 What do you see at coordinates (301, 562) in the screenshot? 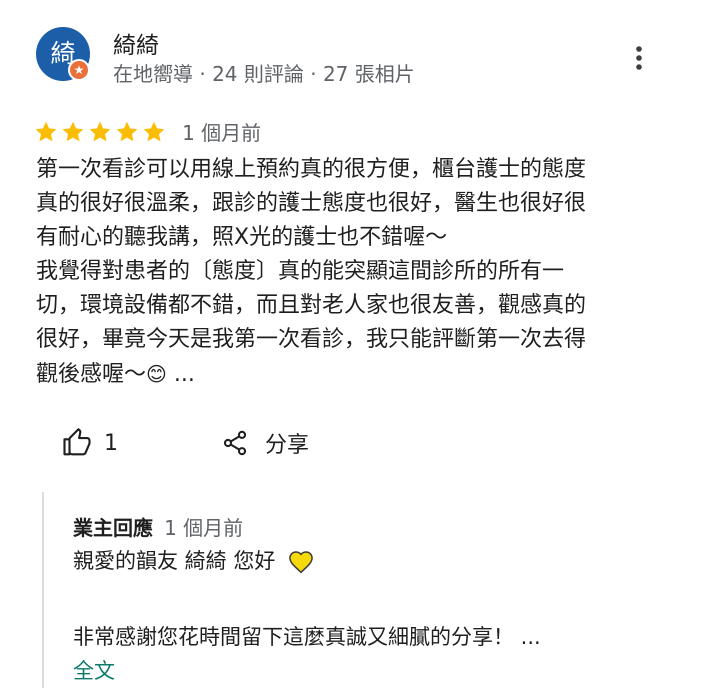
I see `yellow-heart-icon` at bounding box center [301, 562].